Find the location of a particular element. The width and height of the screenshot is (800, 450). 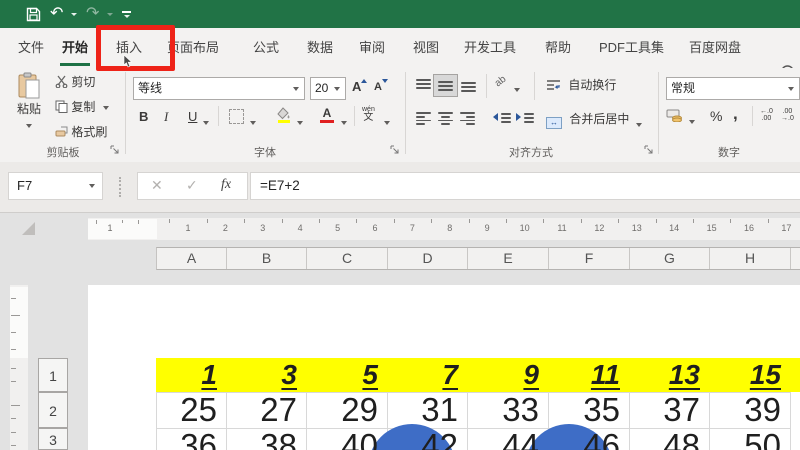

top-align-button is located at coordinates (423, 85).